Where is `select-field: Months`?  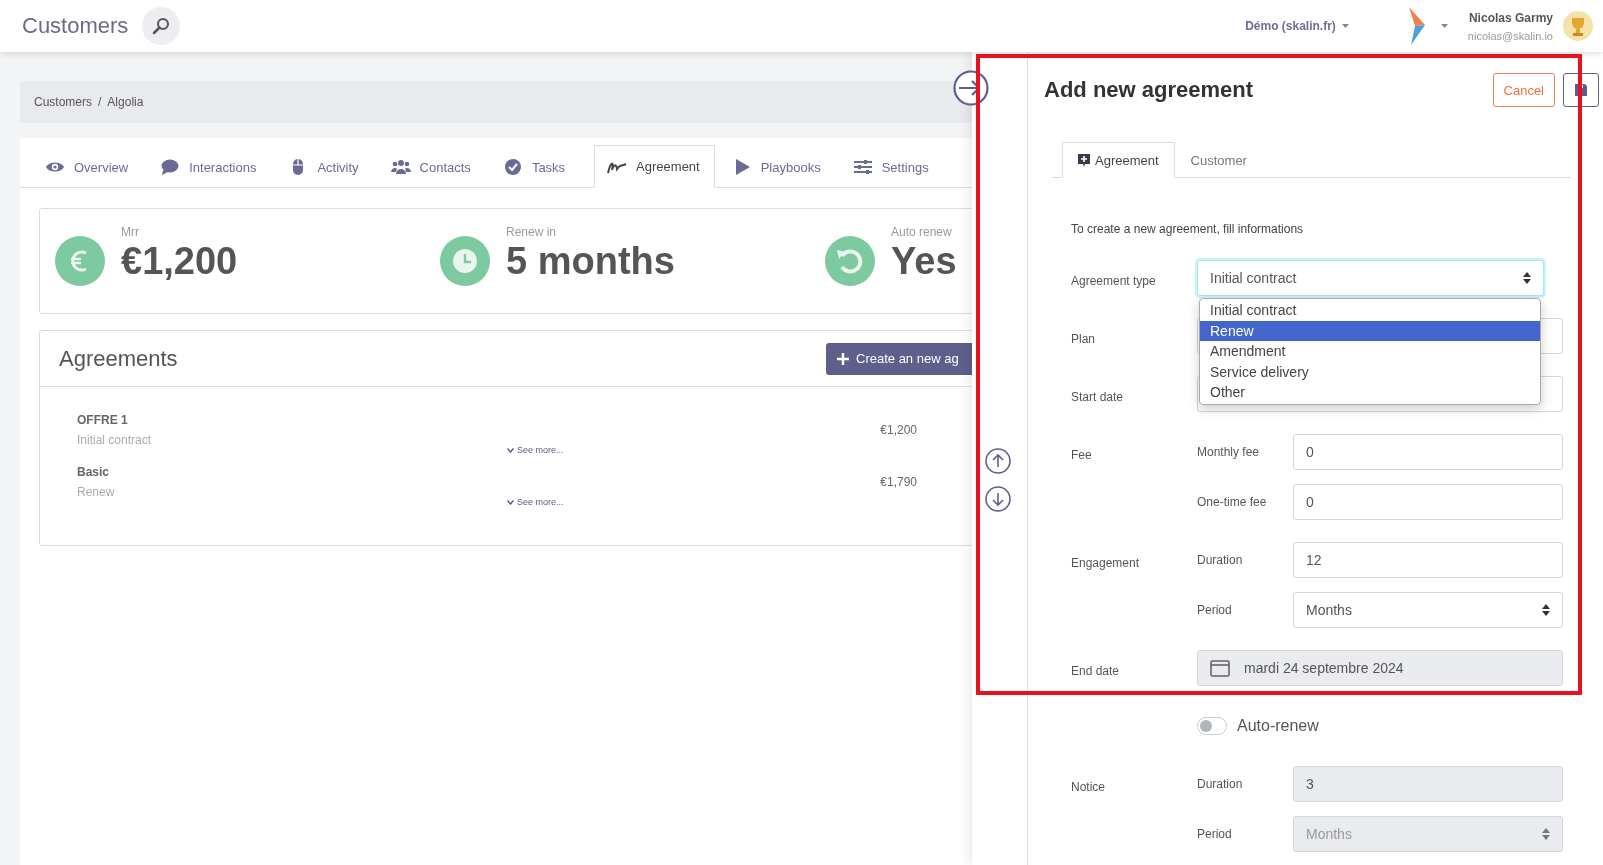
select-field: Months is located at coordinates (1428, 610).